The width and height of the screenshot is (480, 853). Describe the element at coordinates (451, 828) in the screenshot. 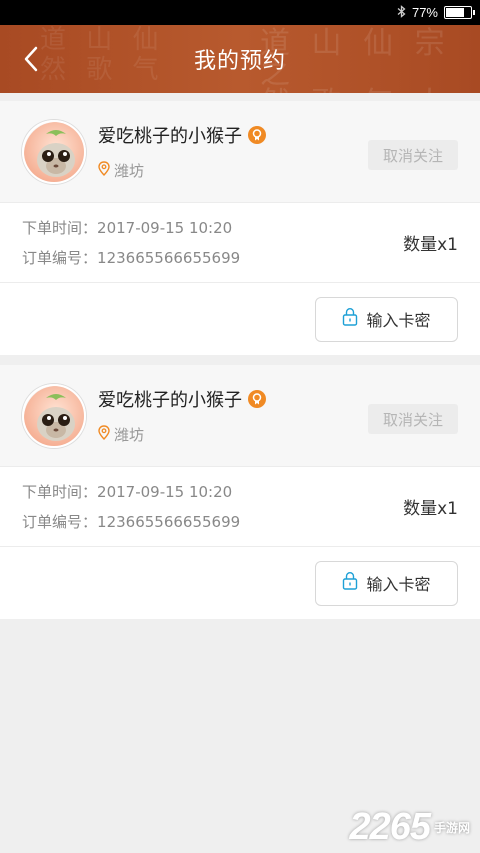

I see `watermark-site: 手游网` at that location.